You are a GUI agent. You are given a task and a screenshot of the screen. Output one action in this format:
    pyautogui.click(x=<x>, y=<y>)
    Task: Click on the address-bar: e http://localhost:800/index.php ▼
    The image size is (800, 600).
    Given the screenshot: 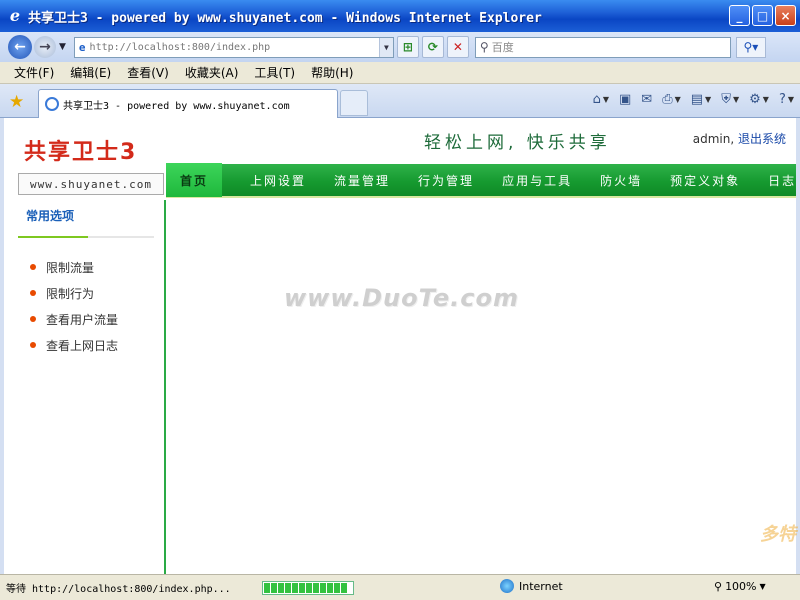 What is the action you would take?
    pyautogui.click(x=233, y=47)
    